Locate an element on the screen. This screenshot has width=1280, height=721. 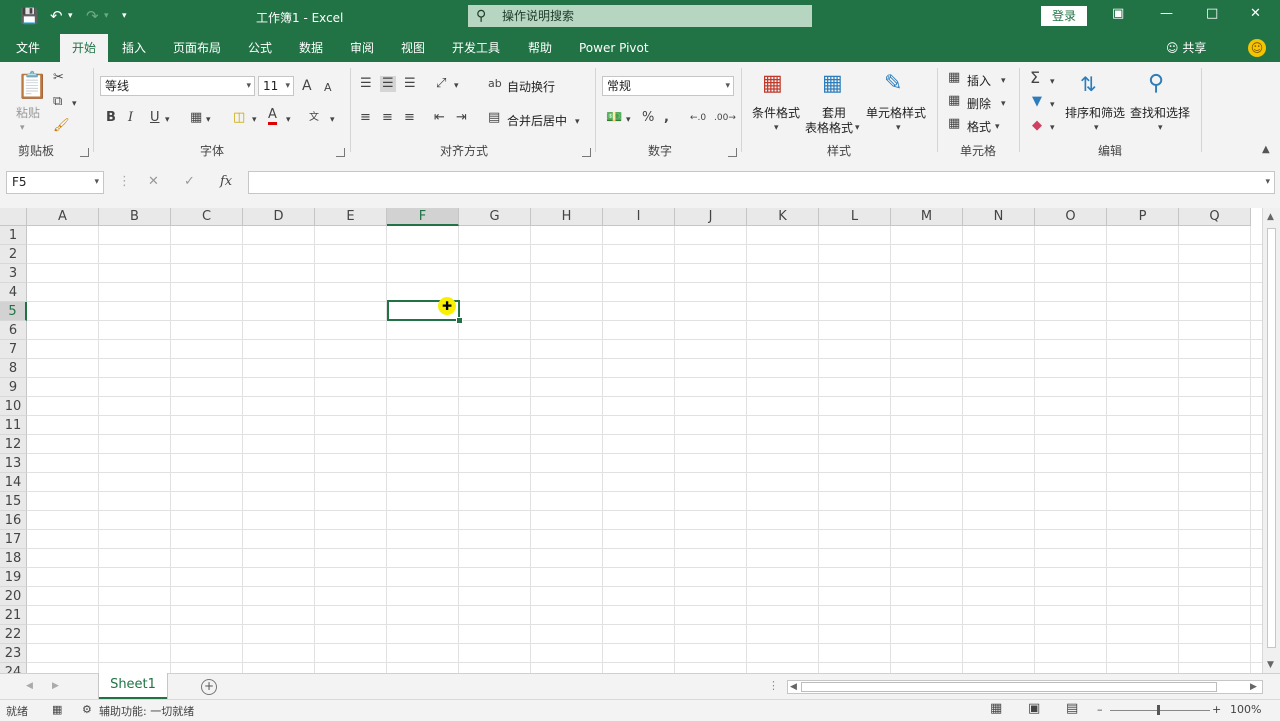
tab-home: 开始 is located at coordinates (84, 48).